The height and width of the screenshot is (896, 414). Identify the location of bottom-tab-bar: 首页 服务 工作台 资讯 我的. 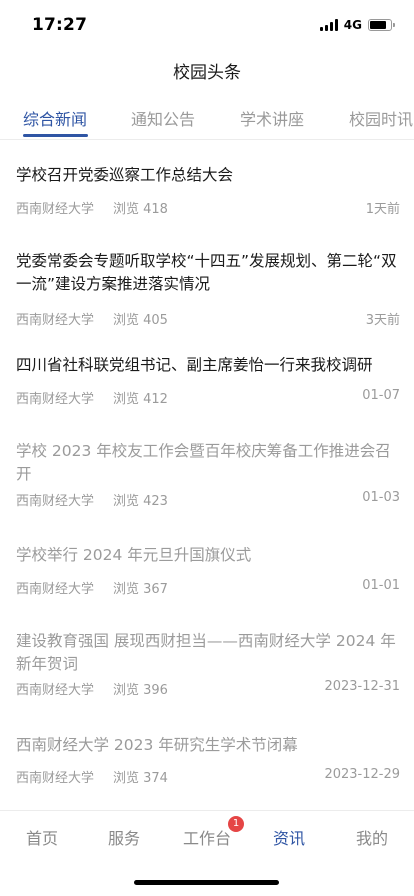
(207, 836).